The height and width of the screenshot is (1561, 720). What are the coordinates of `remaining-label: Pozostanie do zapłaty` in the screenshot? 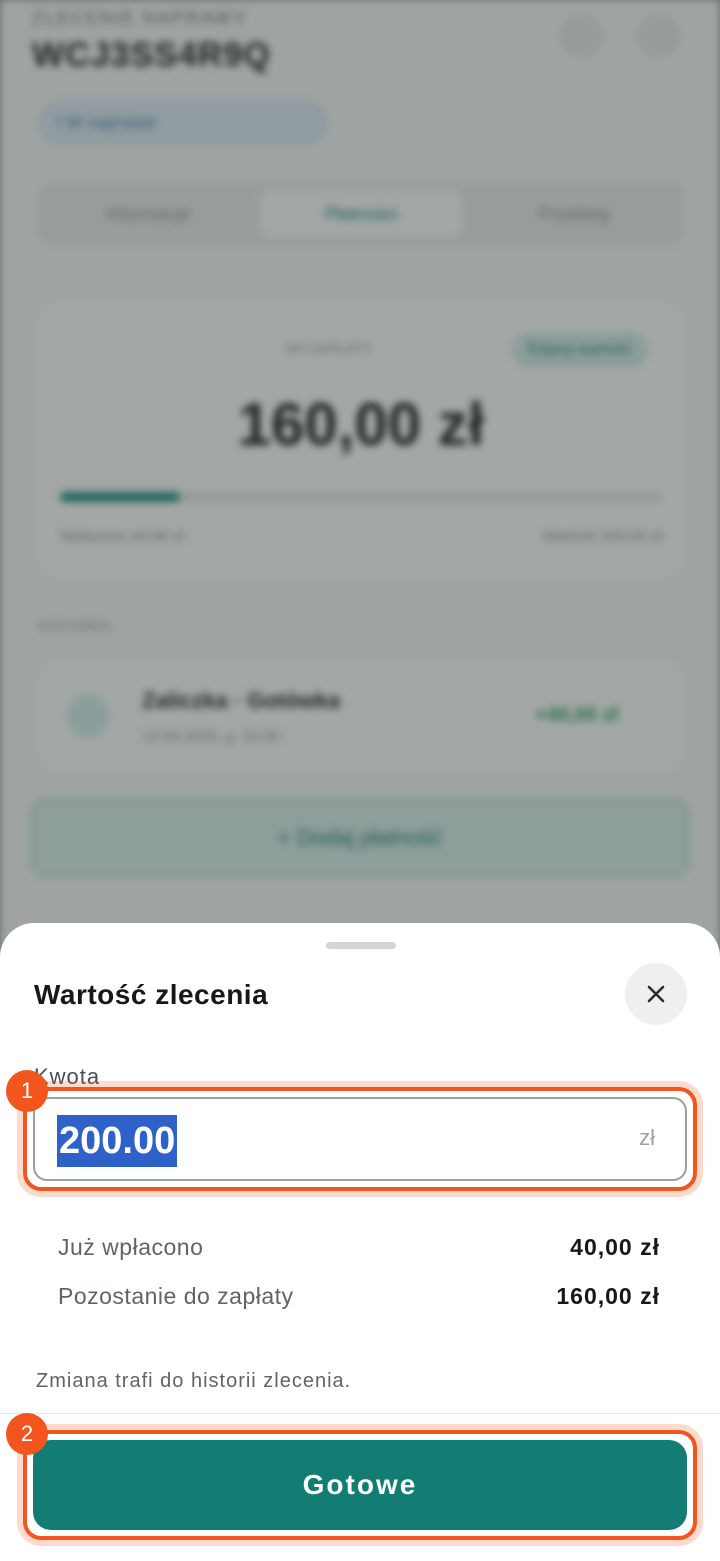 It's located at (176, 1296).